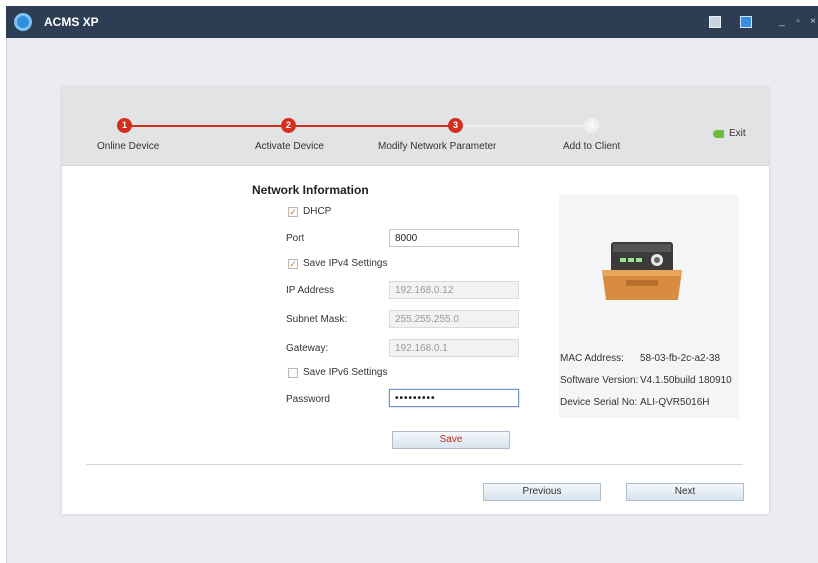 This screenshot has width=818, height=563. Describe the element at coordinates (591, 125) in the screenshot. I see `step-4-indicator: 4` at that location.